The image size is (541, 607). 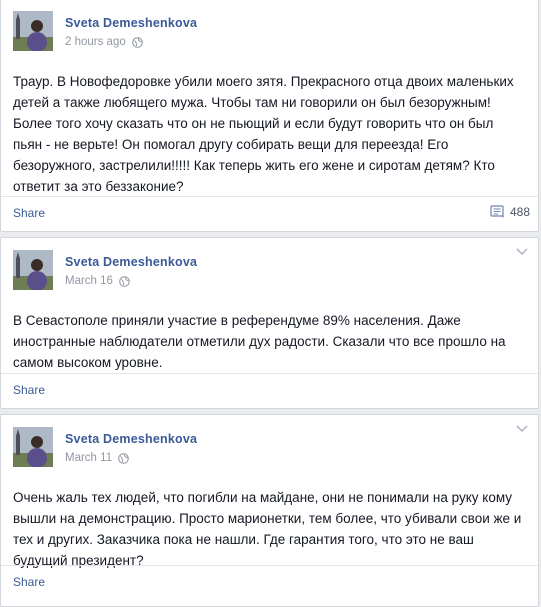 I want to click on shares-icon, so click(x=497, y=211).